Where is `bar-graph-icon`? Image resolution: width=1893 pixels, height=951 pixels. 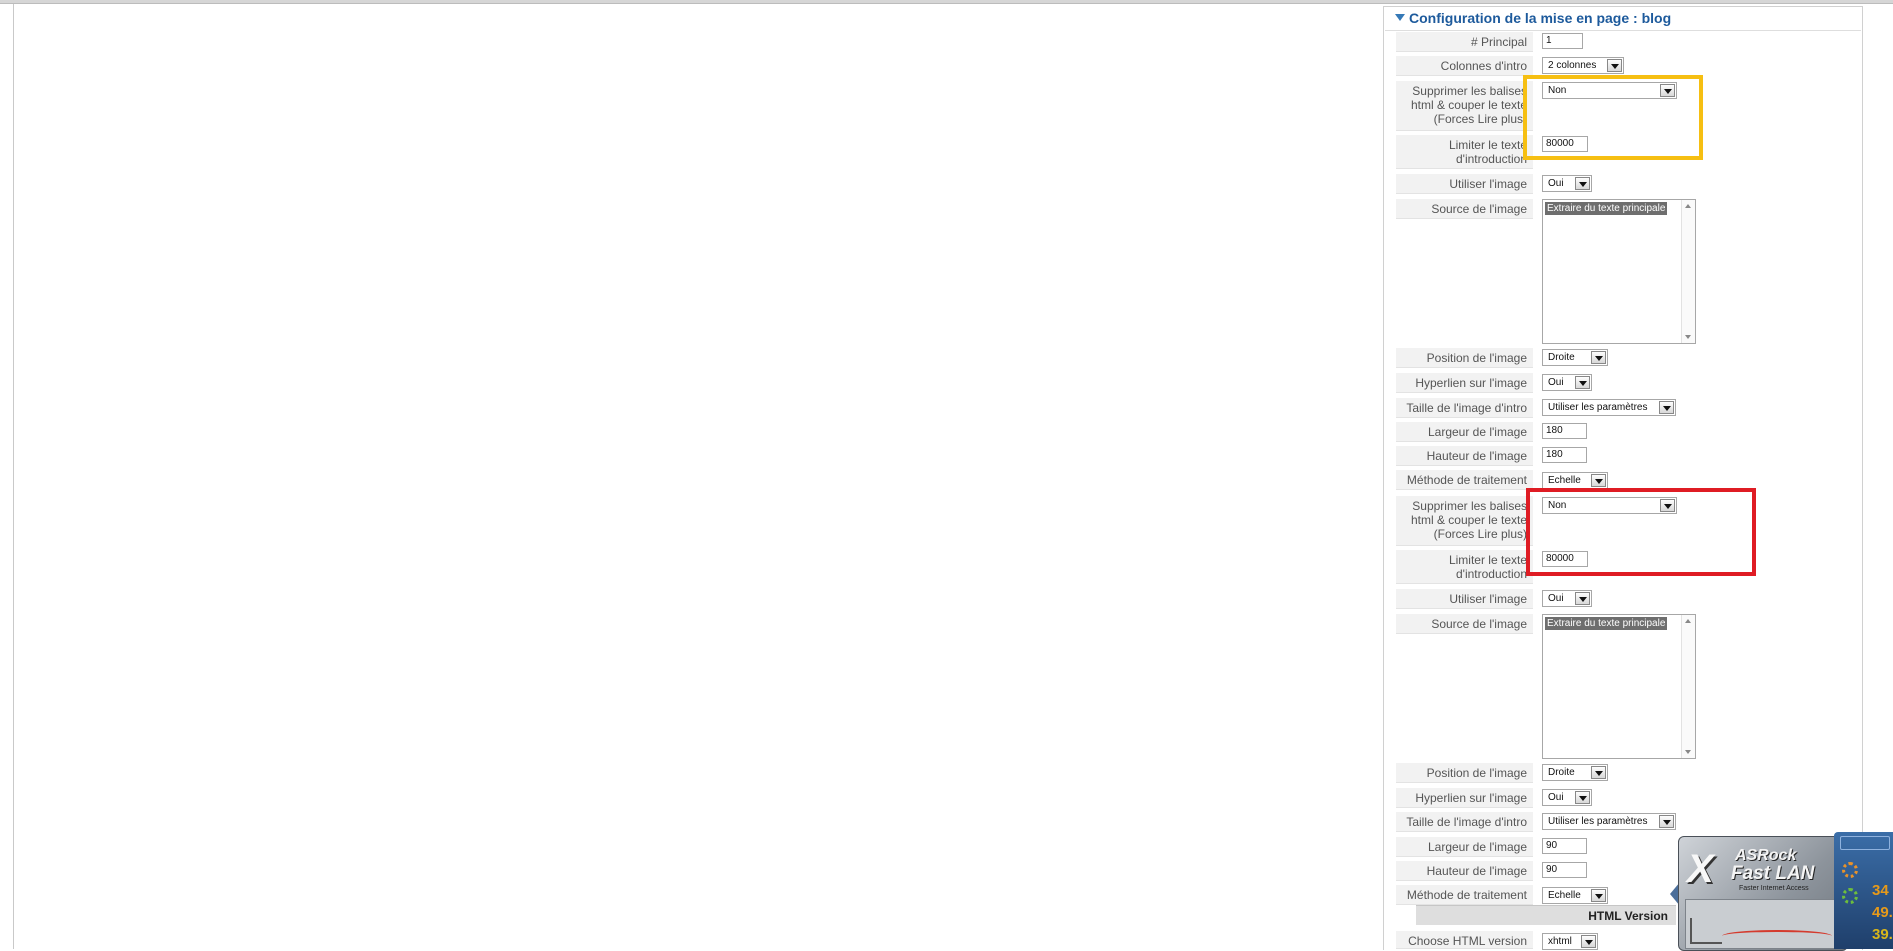
bar-graph-icon is located at coordinates (1706, 931).